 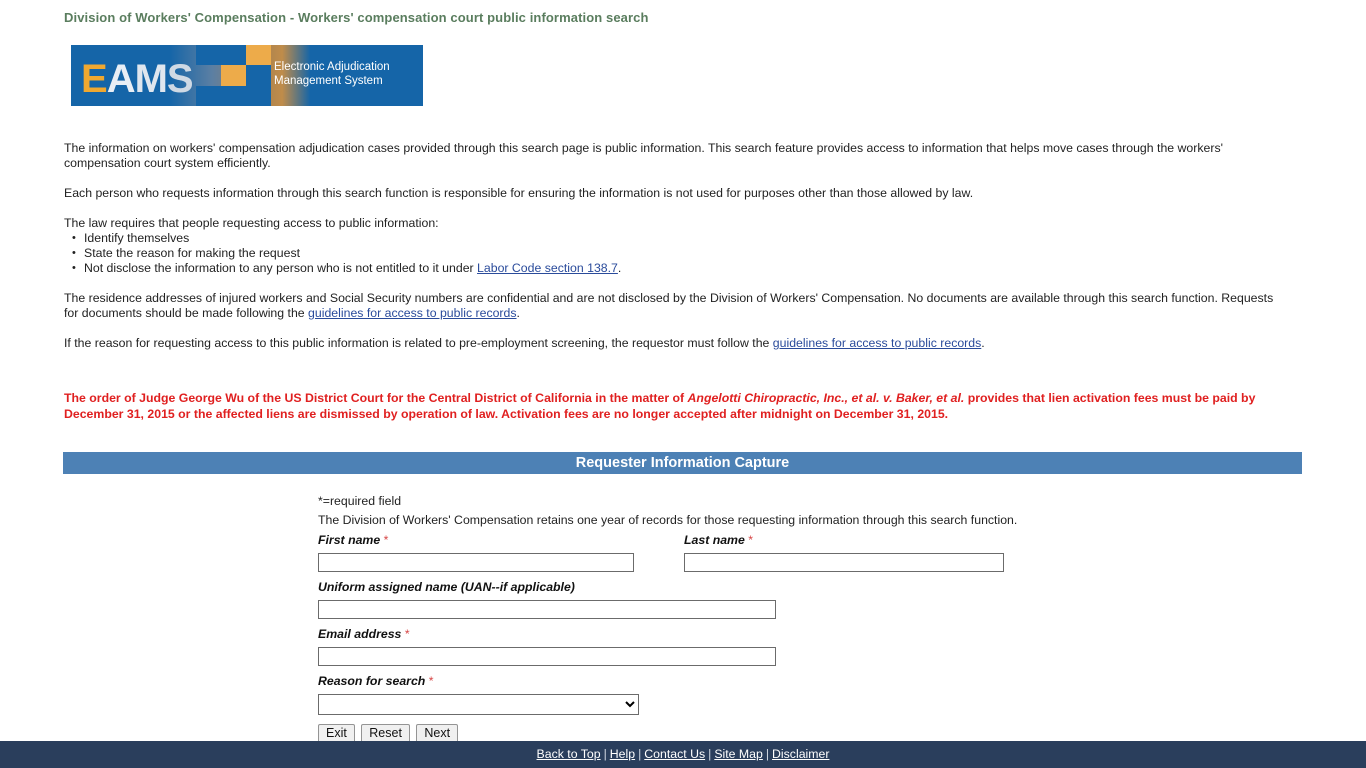 What do you see at coordinates (738, 754) in the screenshot?
I see `footer-link-site-map: Site Map` at bounding box center [738, 754].